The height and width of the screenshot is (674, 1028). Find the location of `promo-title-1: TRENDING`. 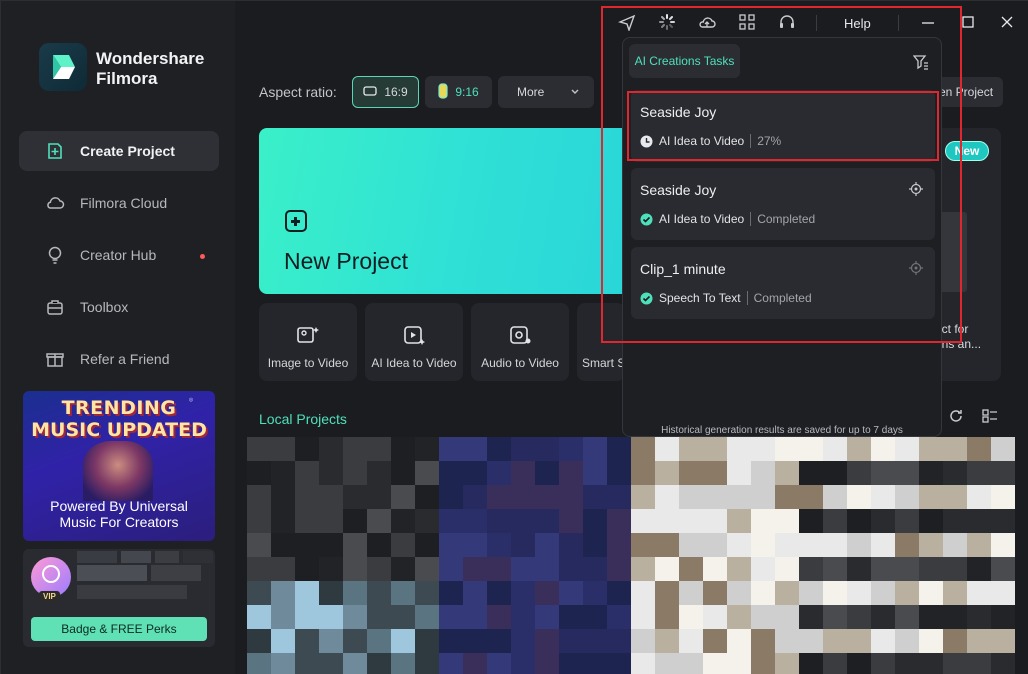

promo-title-1: TRENDING is located at coordinates (119, 408).